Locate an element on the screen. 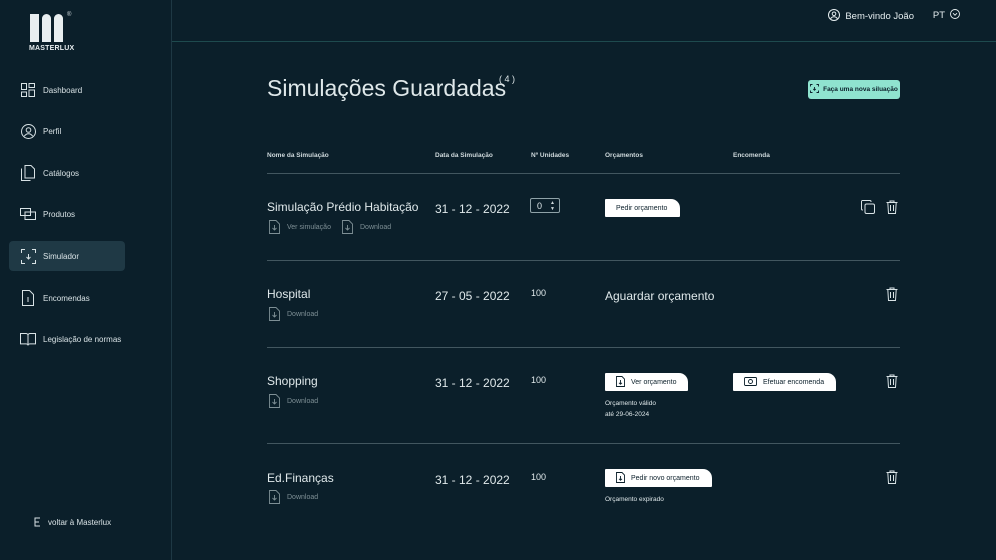  camera-icon is located at coordinates (750, 382).